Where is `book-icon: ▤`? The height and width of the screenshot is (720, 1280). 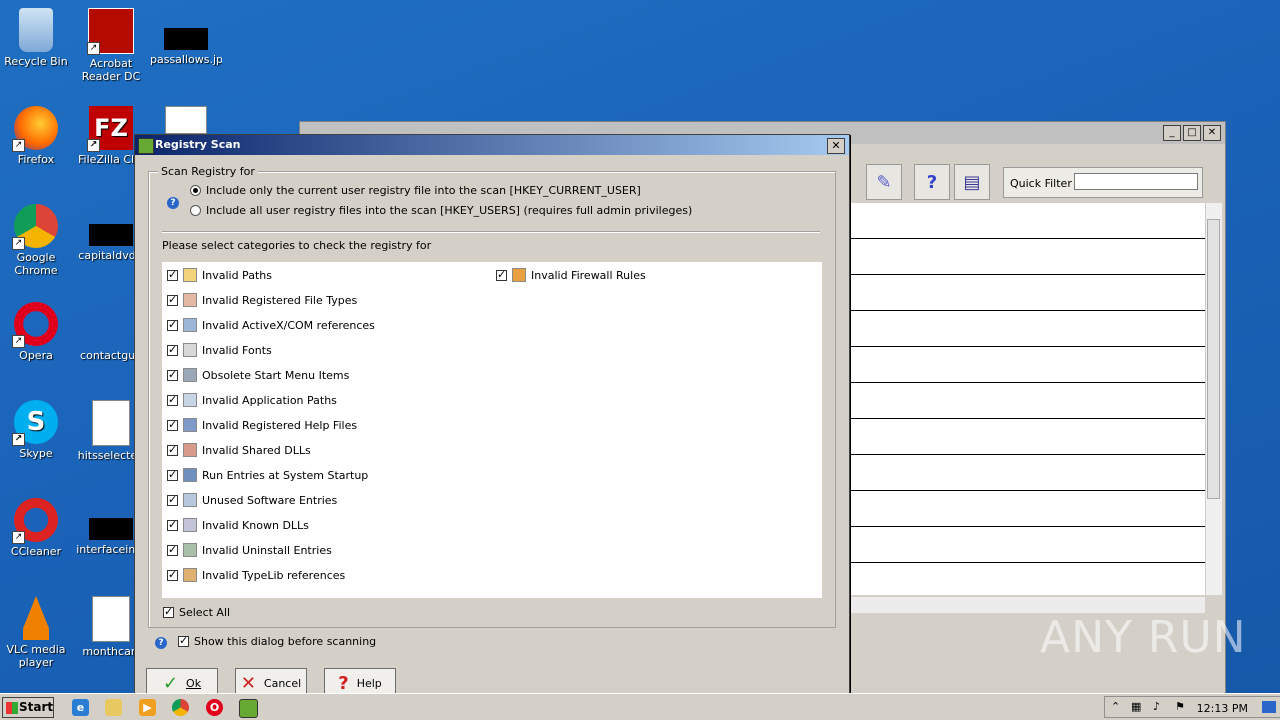
book-icon: ▤ is located at coordinates (972, 182).